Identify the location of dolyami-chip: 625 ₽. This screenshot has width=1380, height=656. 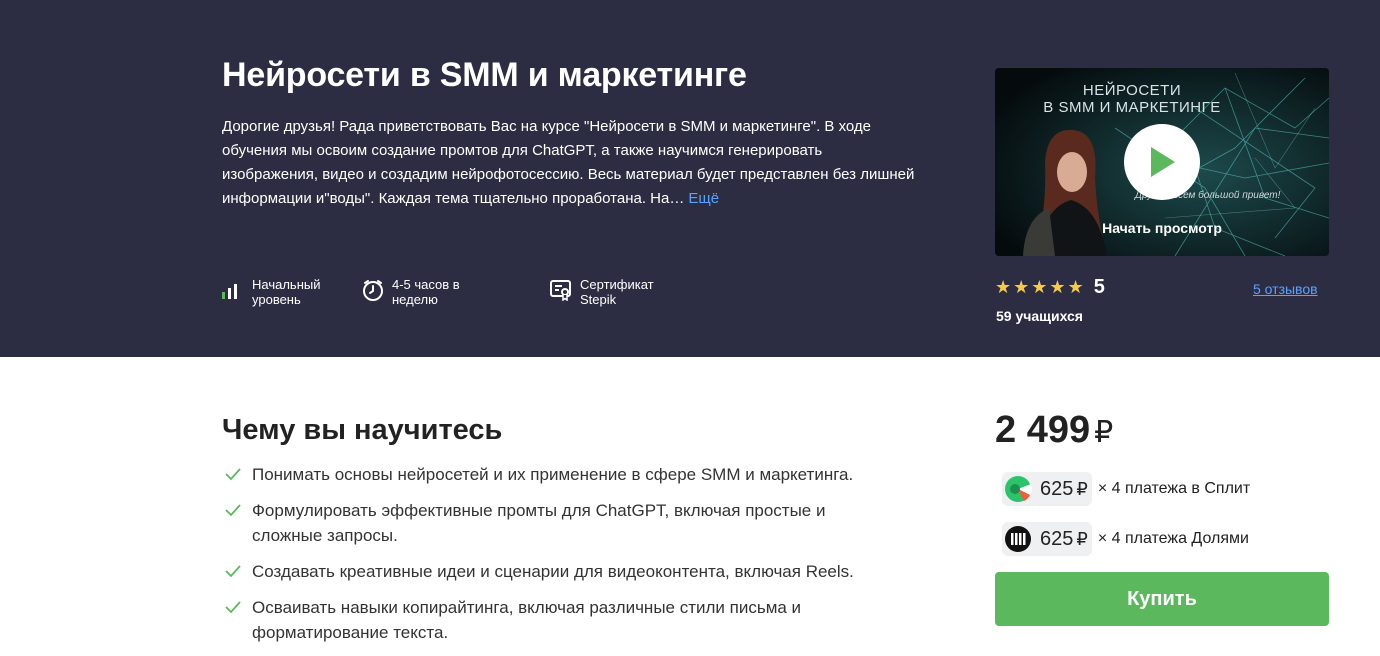
(1047, 539).